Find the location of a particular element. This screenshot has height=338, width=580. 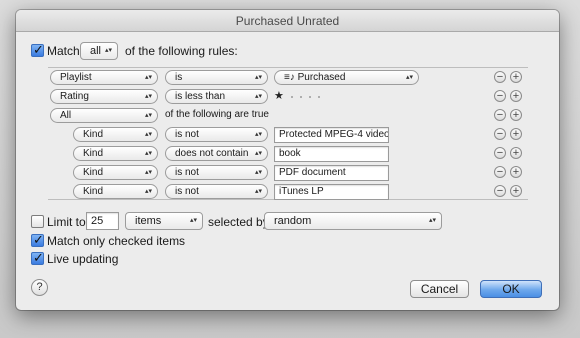

rule4-add-button: + is located at coordinates (516, 134).